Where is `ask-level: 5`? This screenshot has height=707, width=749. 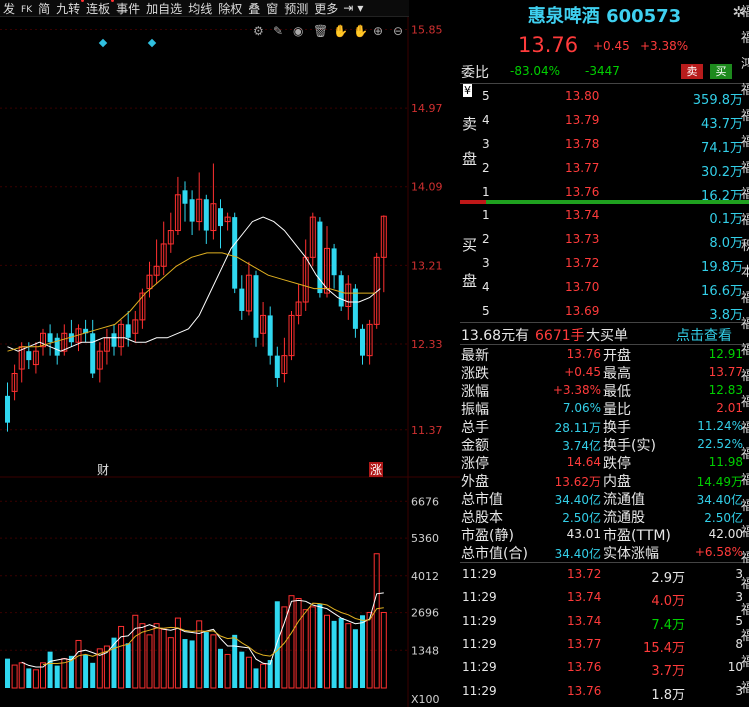
ask-level: 5 is located at coordinates (486, 96).